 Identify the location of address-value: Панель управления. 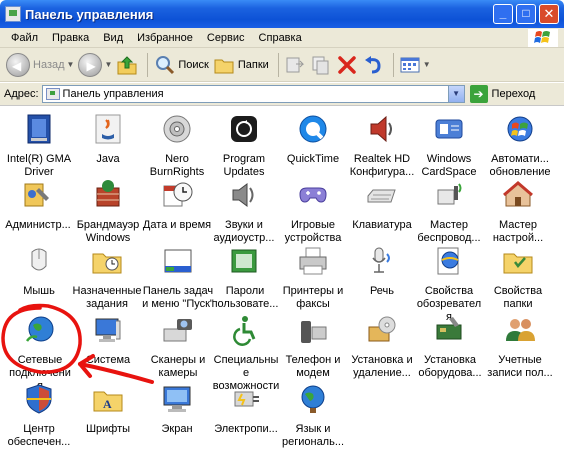
(113, 94).